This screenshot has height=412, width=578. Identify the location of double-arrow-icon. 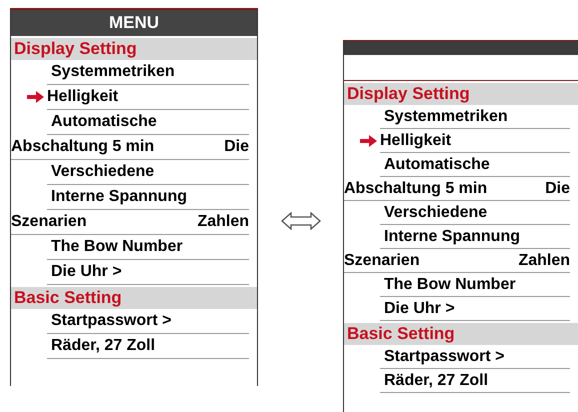
(300, 221).